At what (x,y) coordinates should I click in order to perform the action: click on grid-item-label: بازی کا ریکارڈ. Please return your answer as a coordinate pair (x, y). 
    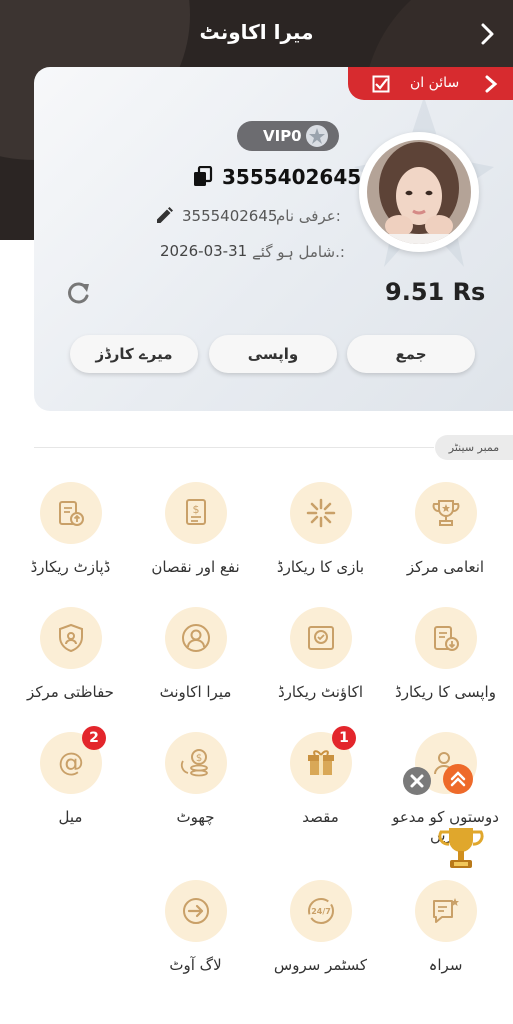
    Looking at the image, I should click on (320, 567).